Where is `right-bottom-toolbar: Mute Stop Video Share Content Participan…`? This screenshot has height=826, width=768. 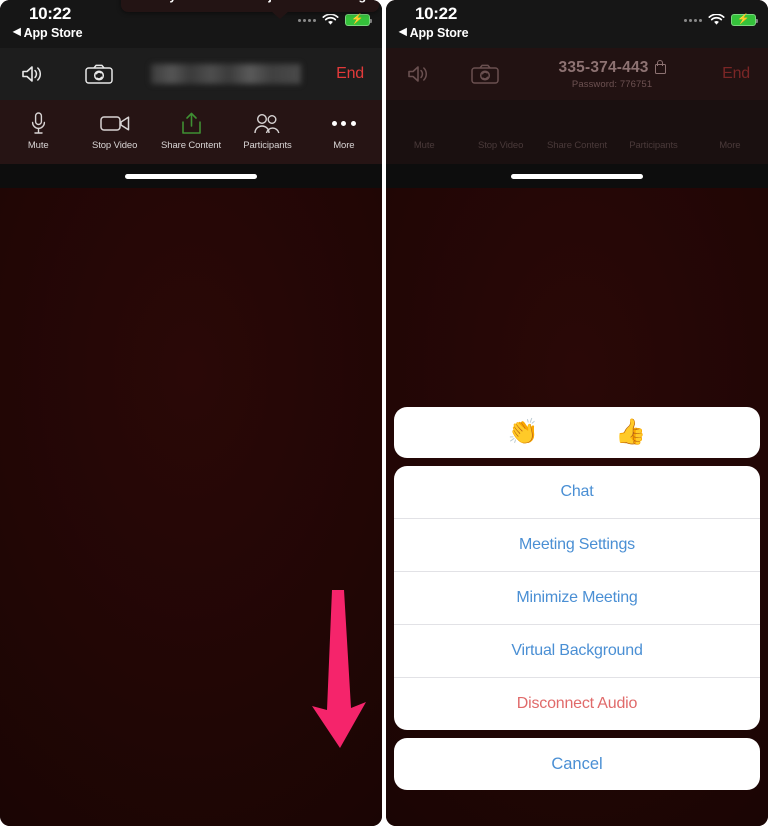 right-bottom-toolbar: Mute Stop Video Share Content Participan… is located at coordinates (577, 132).